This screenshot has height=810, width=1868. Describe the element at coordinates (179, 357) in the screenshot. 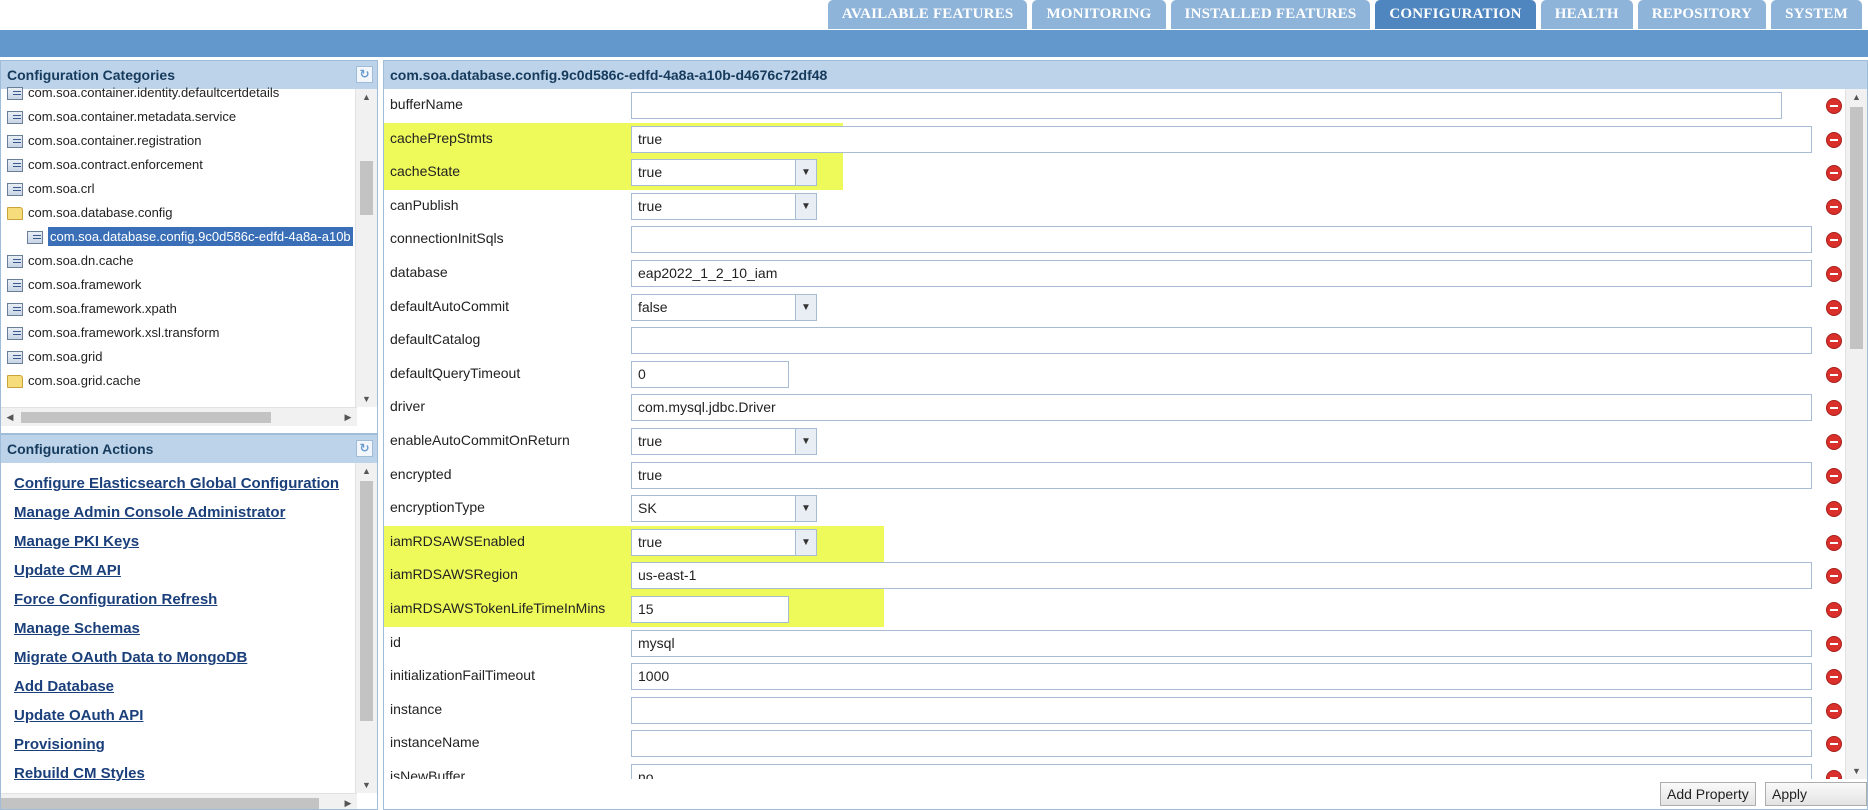

I see `tree-item: com.soa.grid` at that location.